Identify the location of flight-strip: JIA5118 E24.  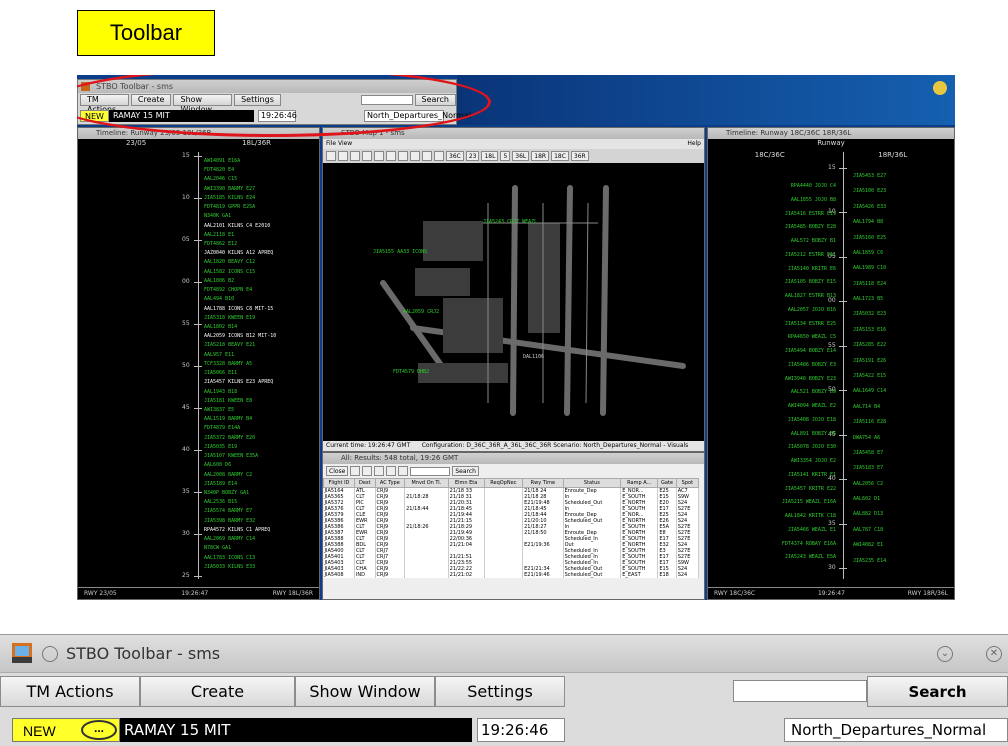
(869, 284).